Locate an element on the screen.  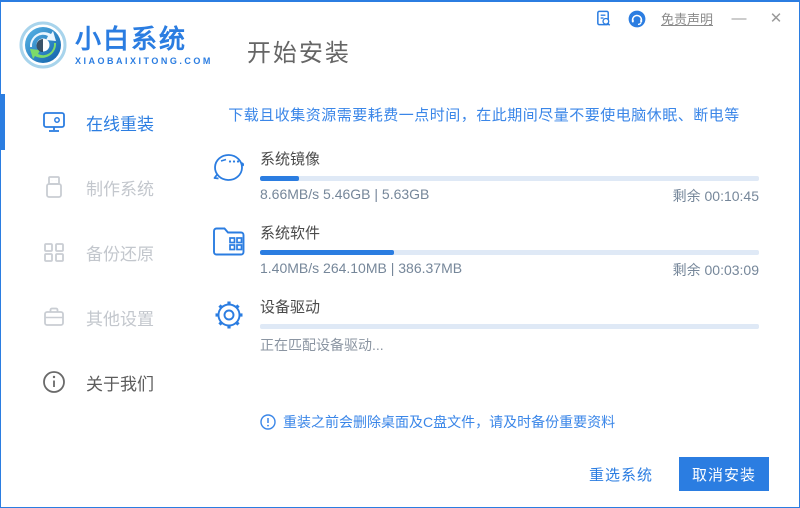
minimize-button: — is located at coordinates (739, 19).